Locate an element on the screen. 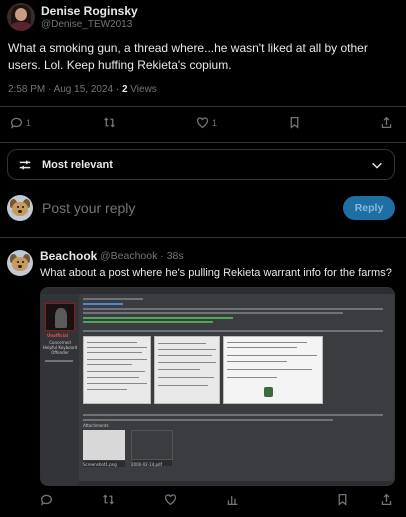  reply-button: Reply is located at coordinates (369, 208).